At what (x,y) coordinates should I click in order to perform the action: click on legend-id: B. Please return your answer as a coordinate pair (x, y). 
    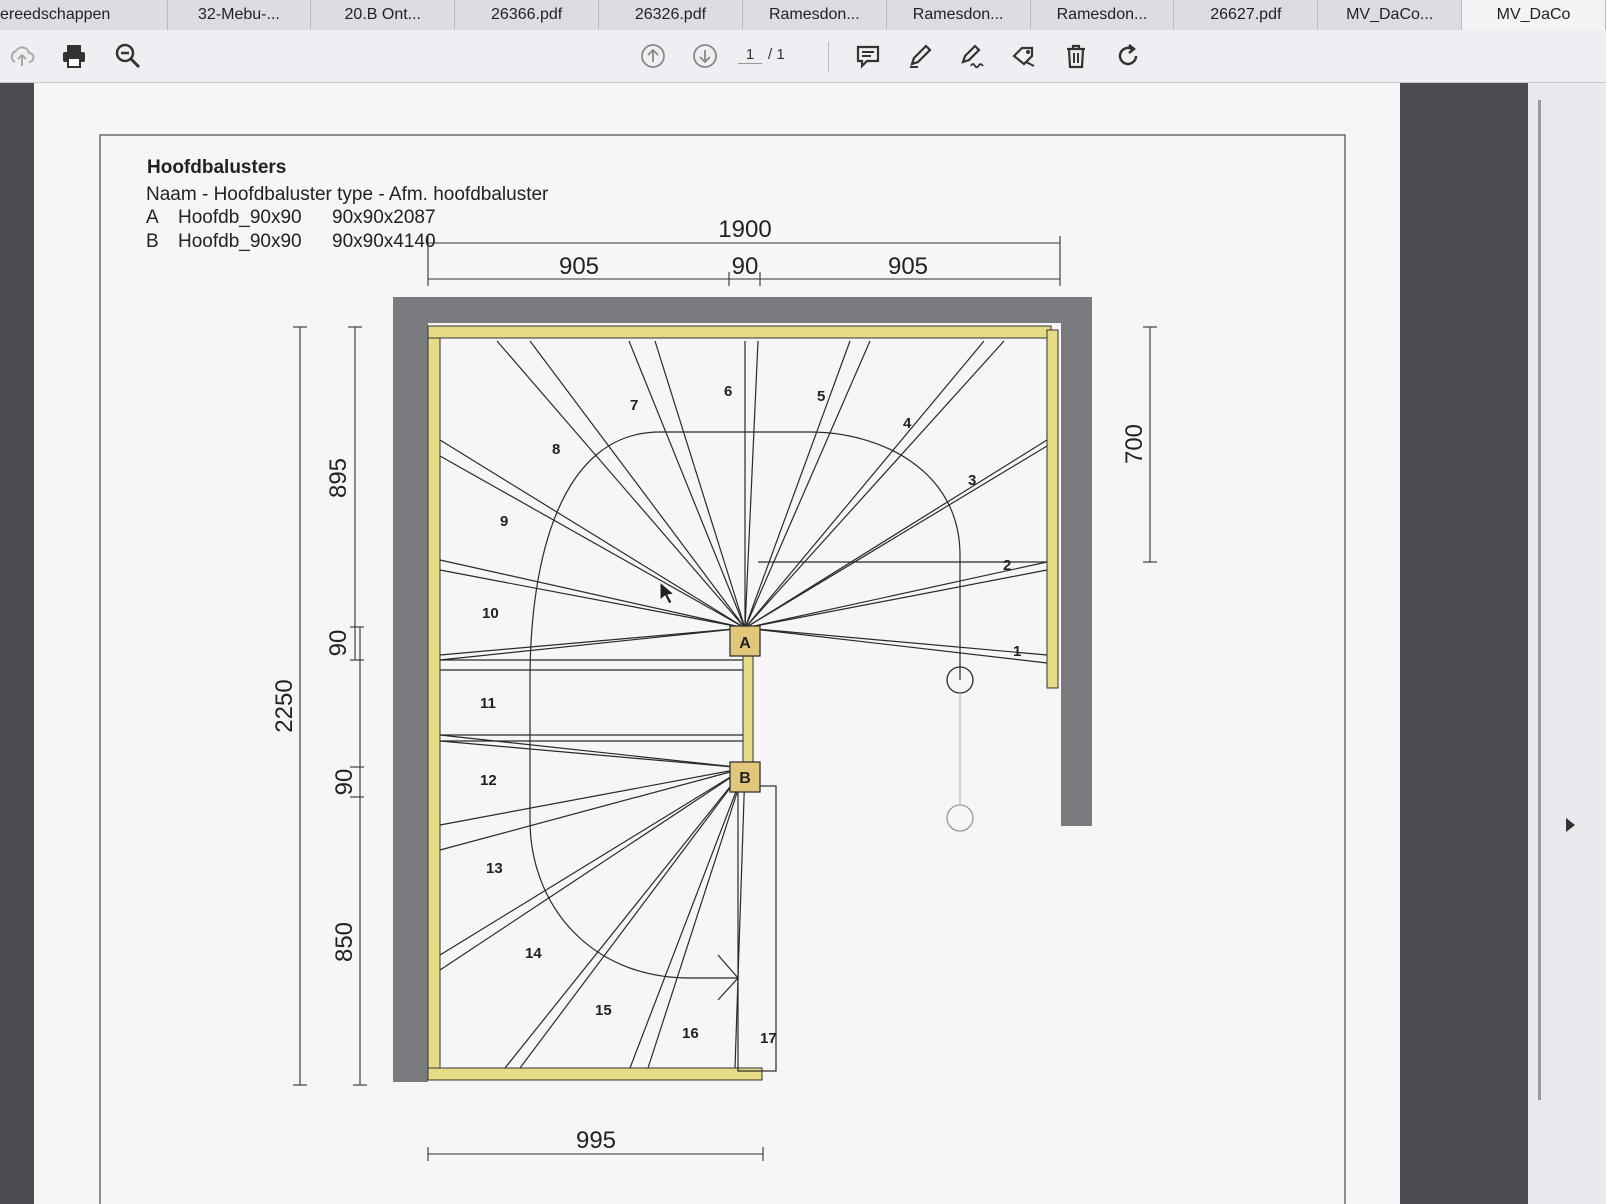
    Looking at the image, I should click on (152, 241).